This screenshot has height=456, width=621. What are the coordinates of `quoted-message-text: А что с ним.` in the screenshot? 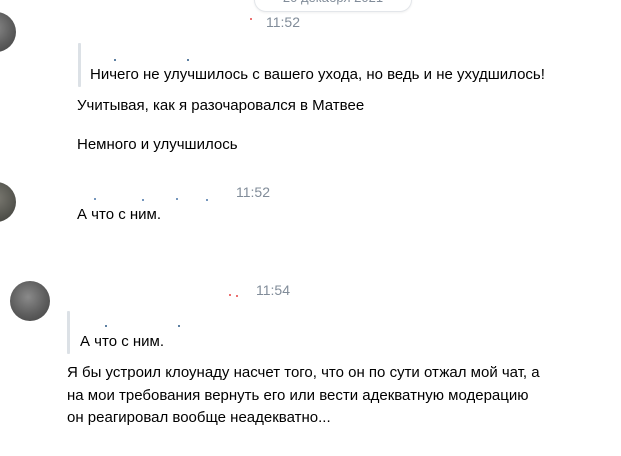 It's located at (122, 341).